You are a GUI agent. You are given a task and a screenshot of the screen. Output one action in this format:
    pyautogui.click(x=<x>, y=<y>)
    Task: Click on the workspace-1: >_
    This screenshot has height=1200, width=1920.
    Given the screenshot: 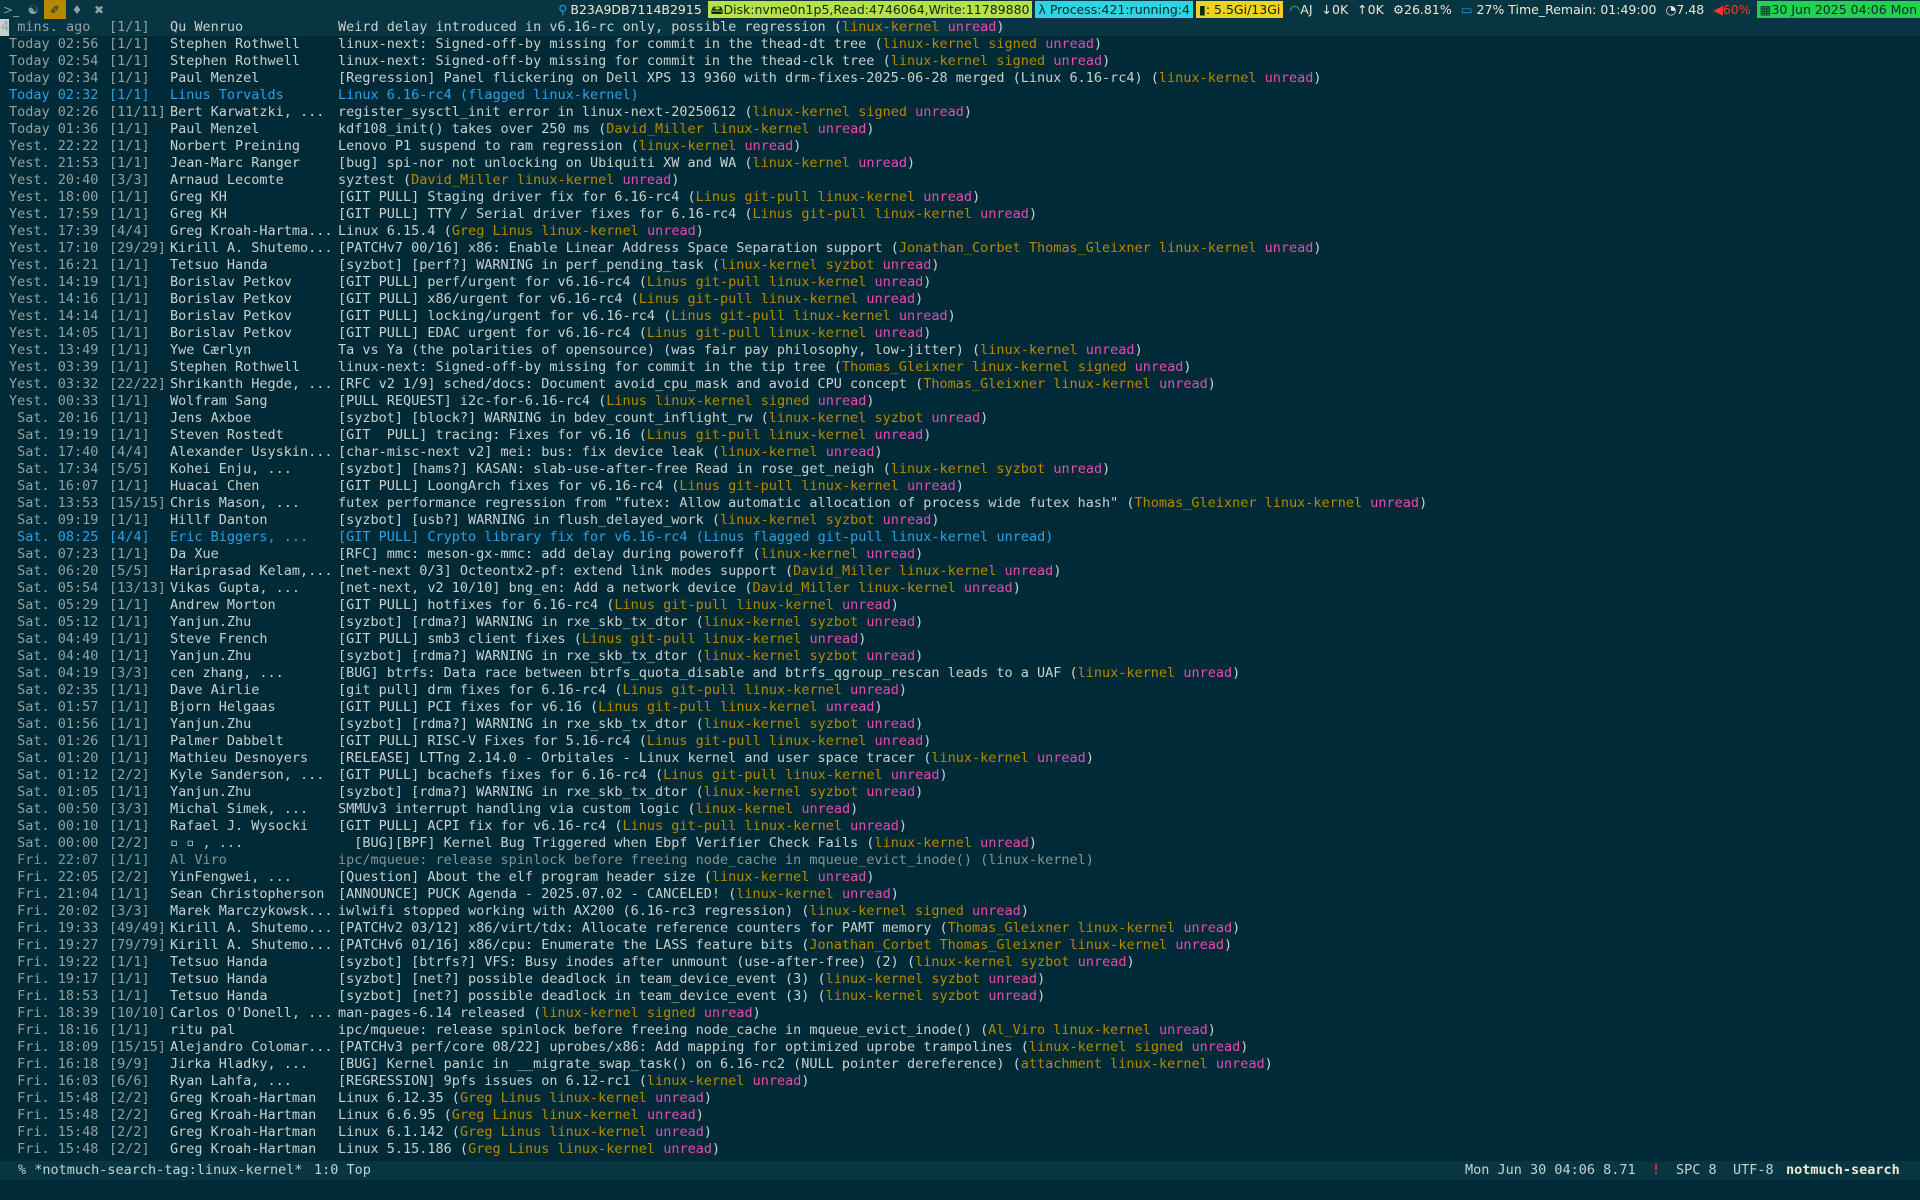 What is the action you would take?
    pyautogui.click(x=11, y=9)
    